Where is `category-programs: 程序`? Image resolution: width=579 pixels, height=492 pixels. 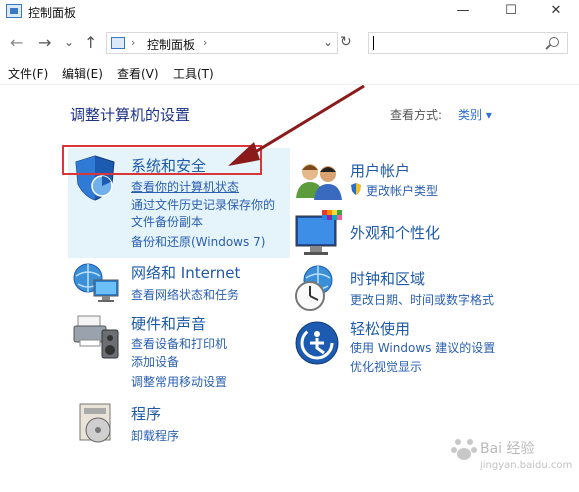 category-programs: 程序 is located at coordinates (146, 413).